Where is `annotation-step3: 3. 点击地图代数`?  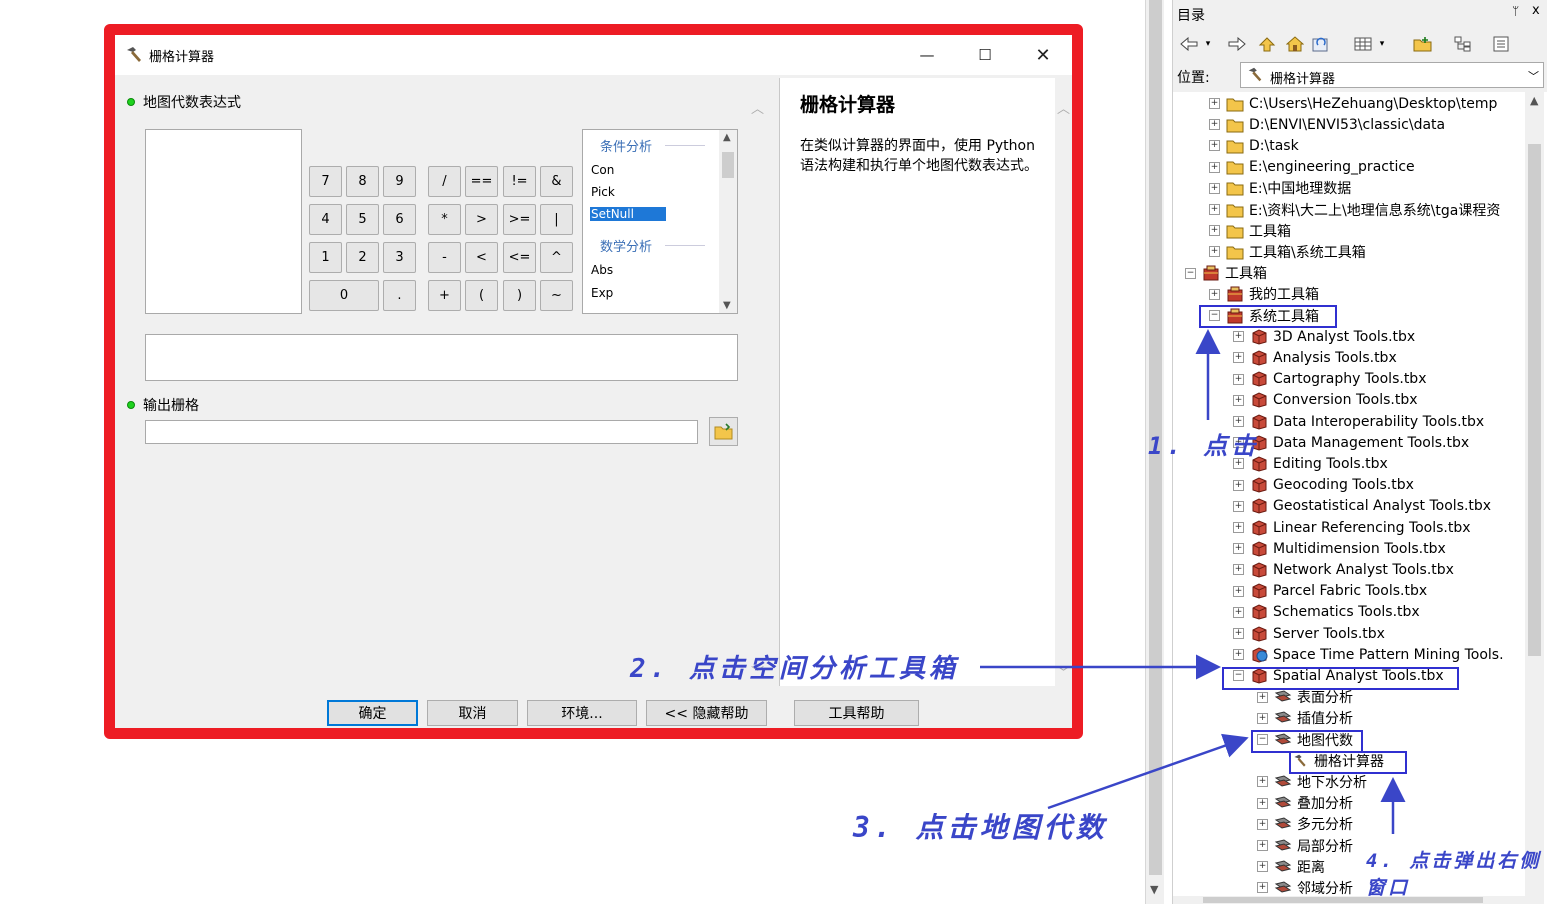 annotation-step3: 3. 点击地图代数 is located at coordinates (980, 827).